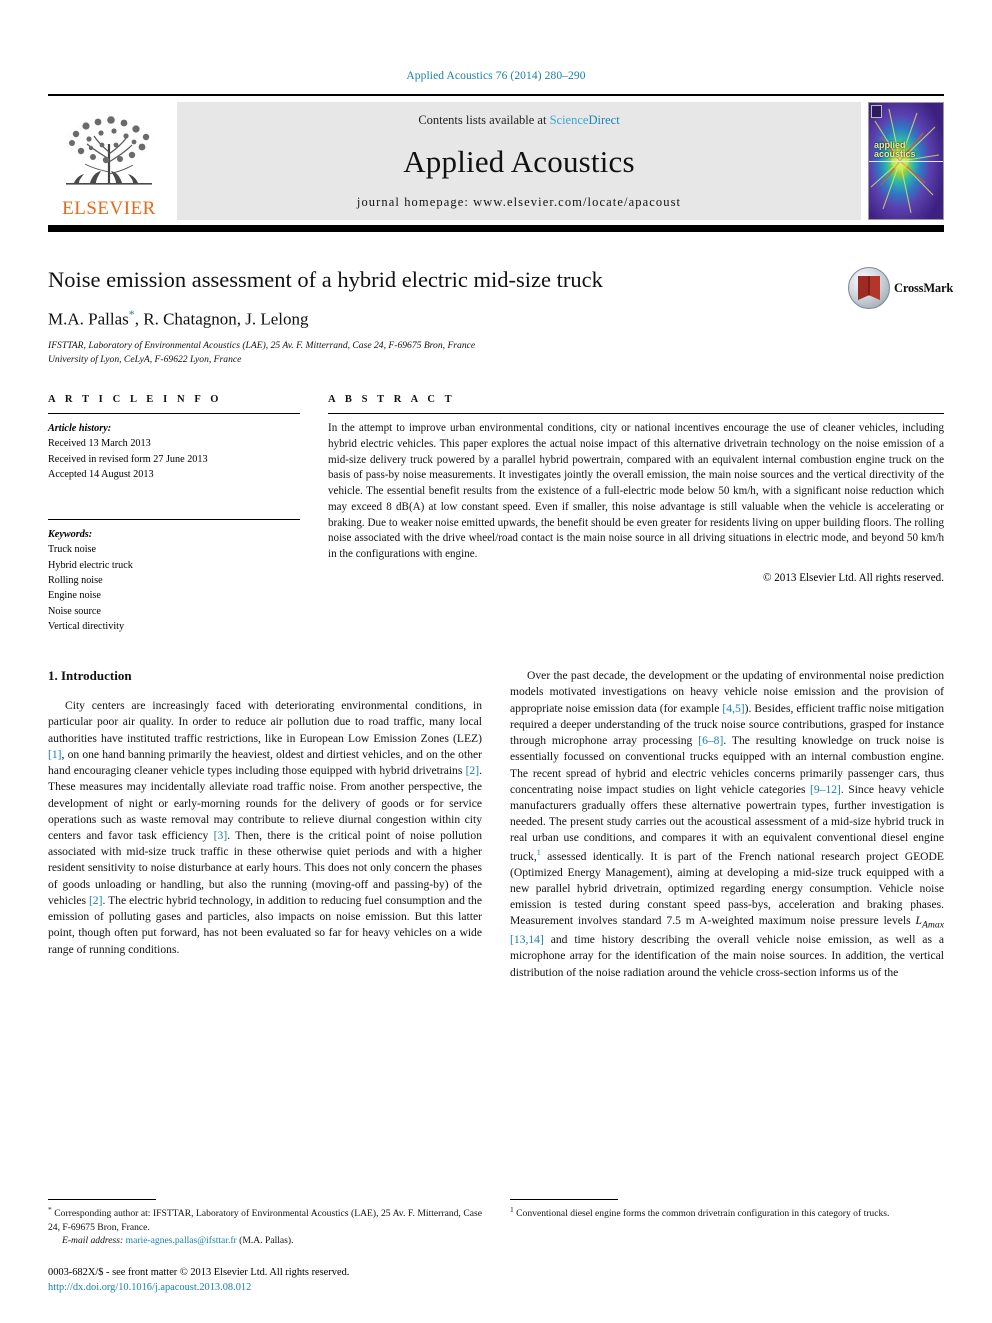 Image resolution: width=992 pixels, height=1323 pixels. What do you see at coordinates (75, 581) in the screenshot?
I see `keyword-item: Rolling noise` at bounding box center [75, 581].